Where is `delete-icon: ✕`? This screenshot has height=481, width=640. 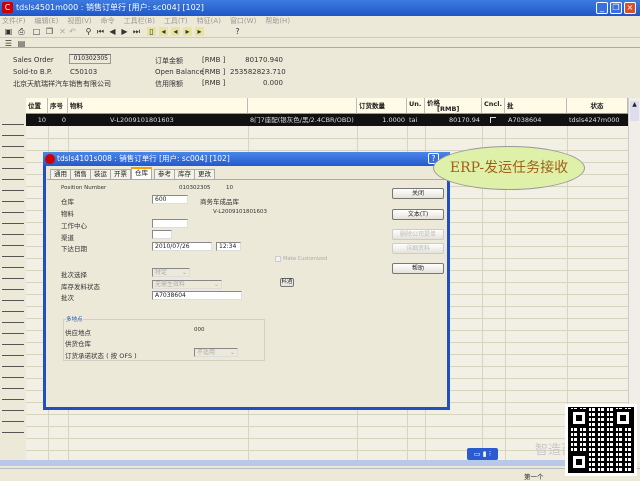
delete-icon: ✕ is located at coordinates (62, 31).